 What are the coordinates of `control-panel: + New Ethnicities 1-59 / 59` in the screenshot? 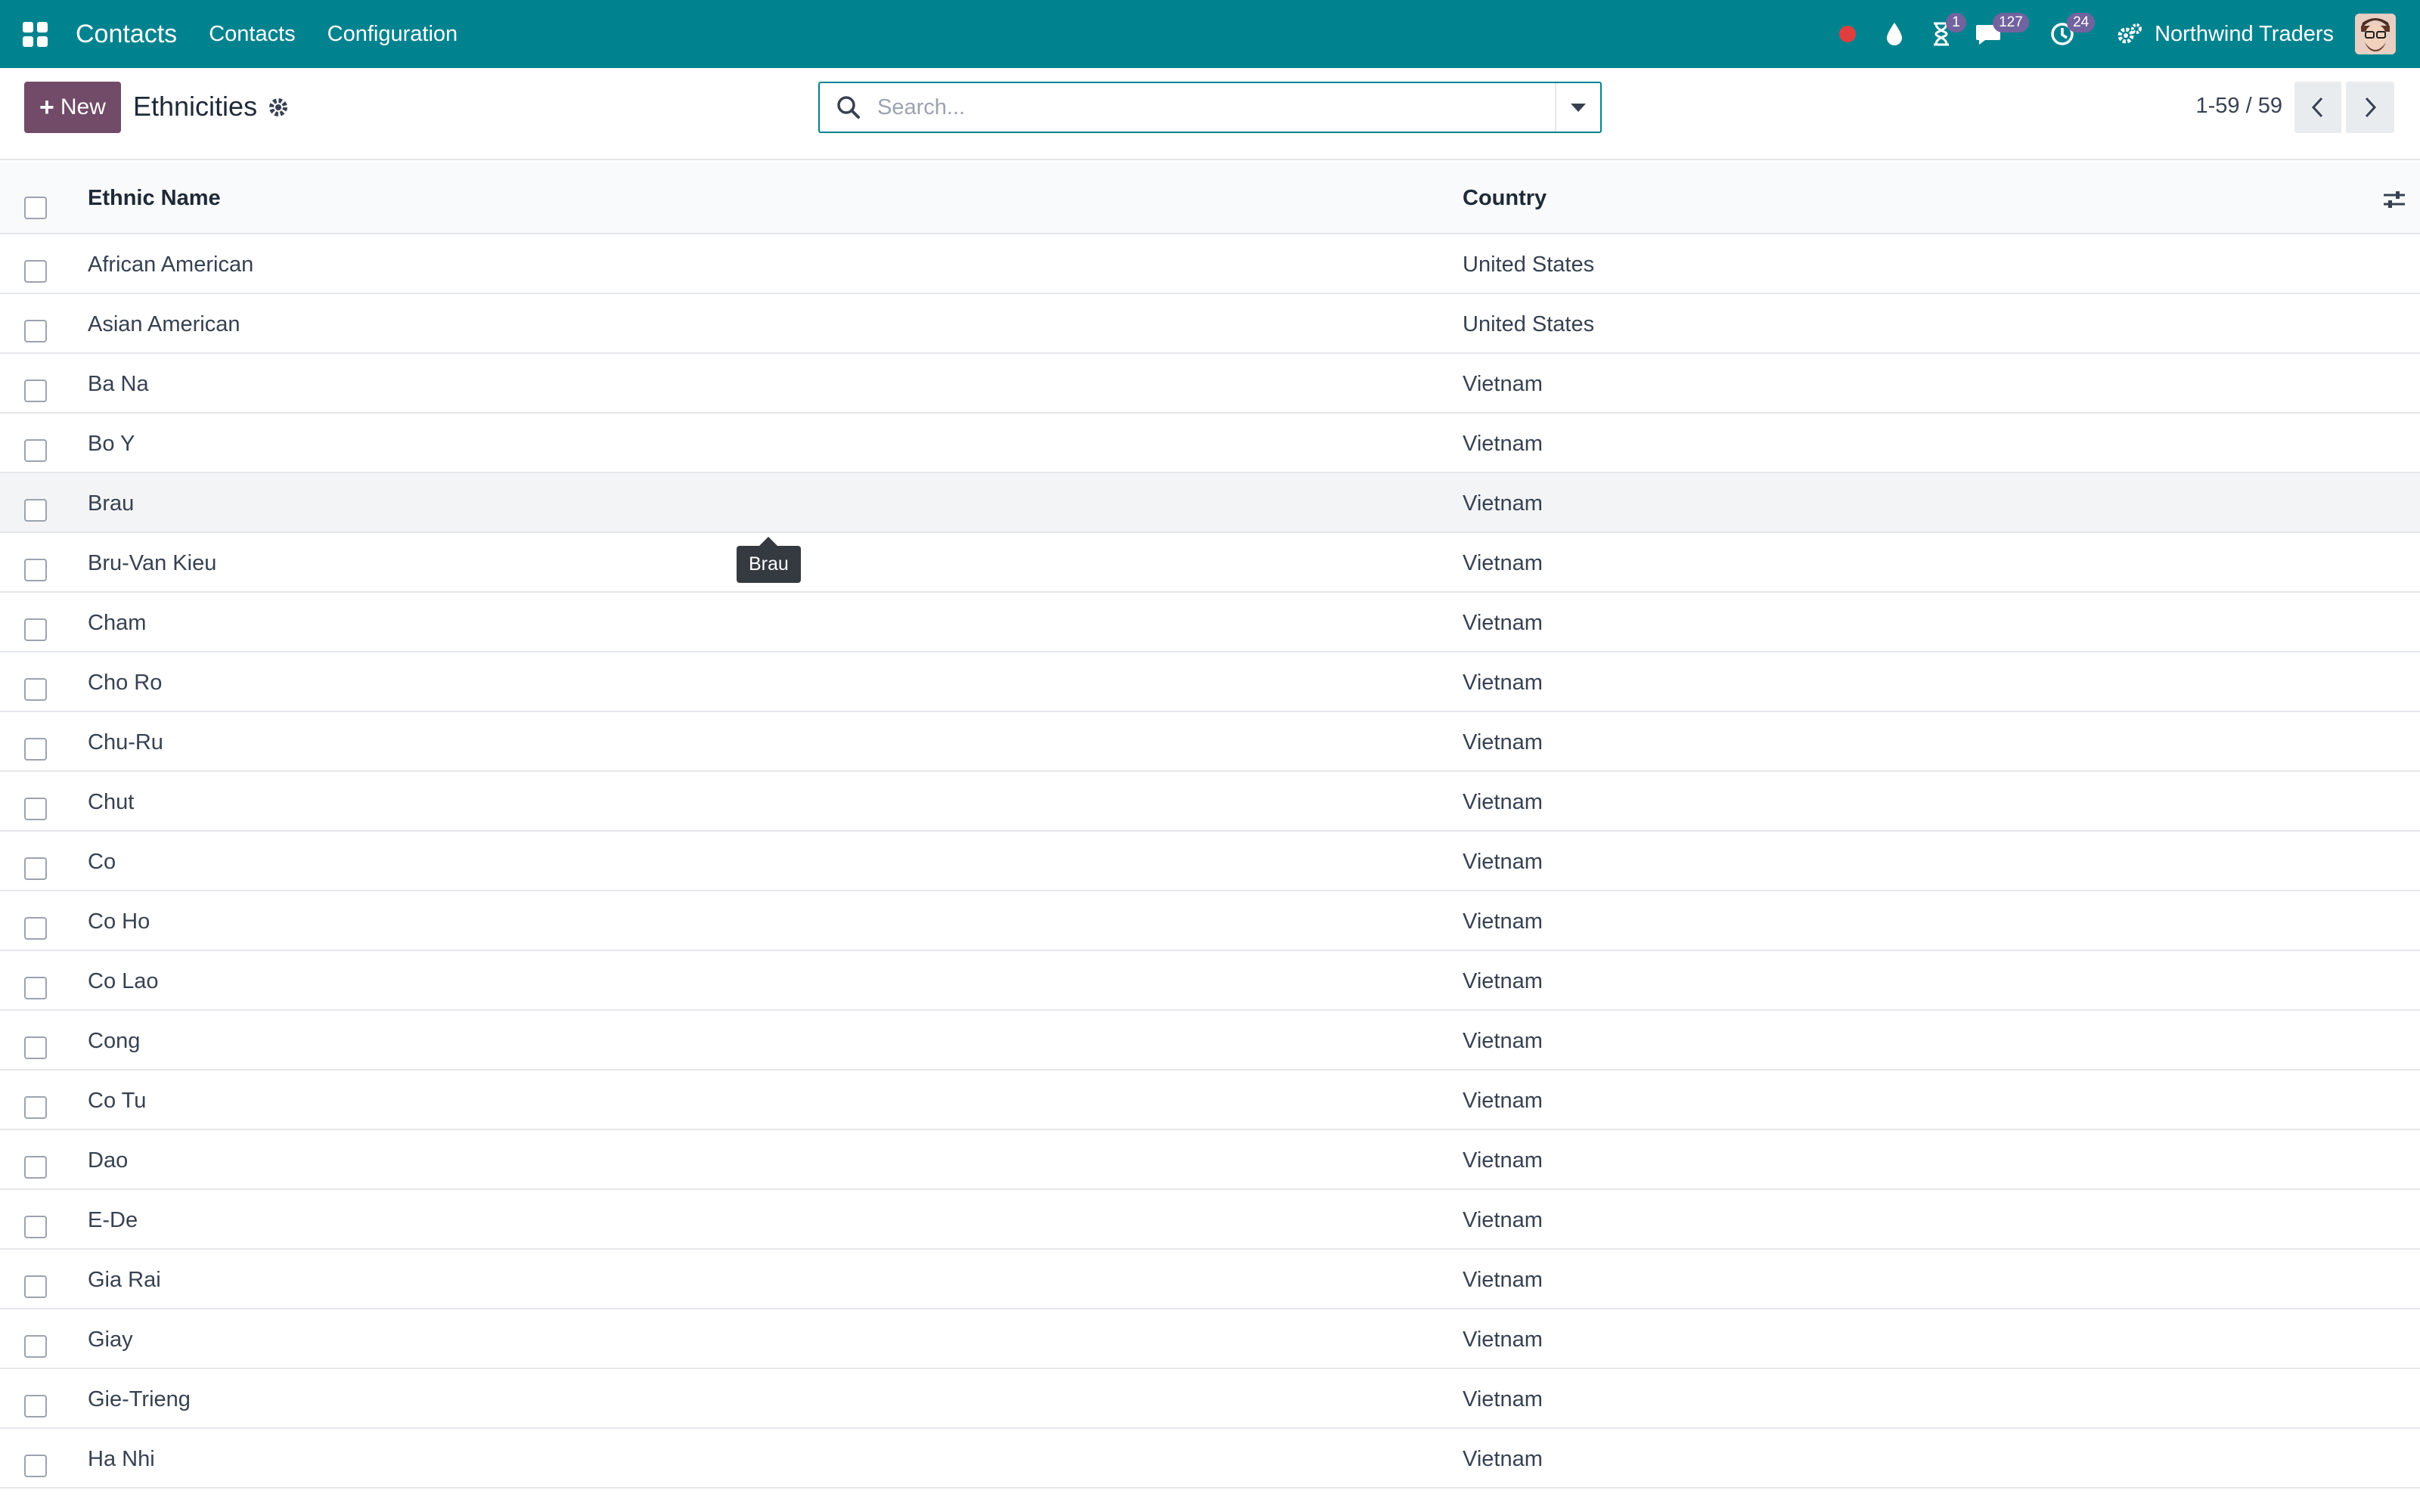 It's located at (1210, 114).